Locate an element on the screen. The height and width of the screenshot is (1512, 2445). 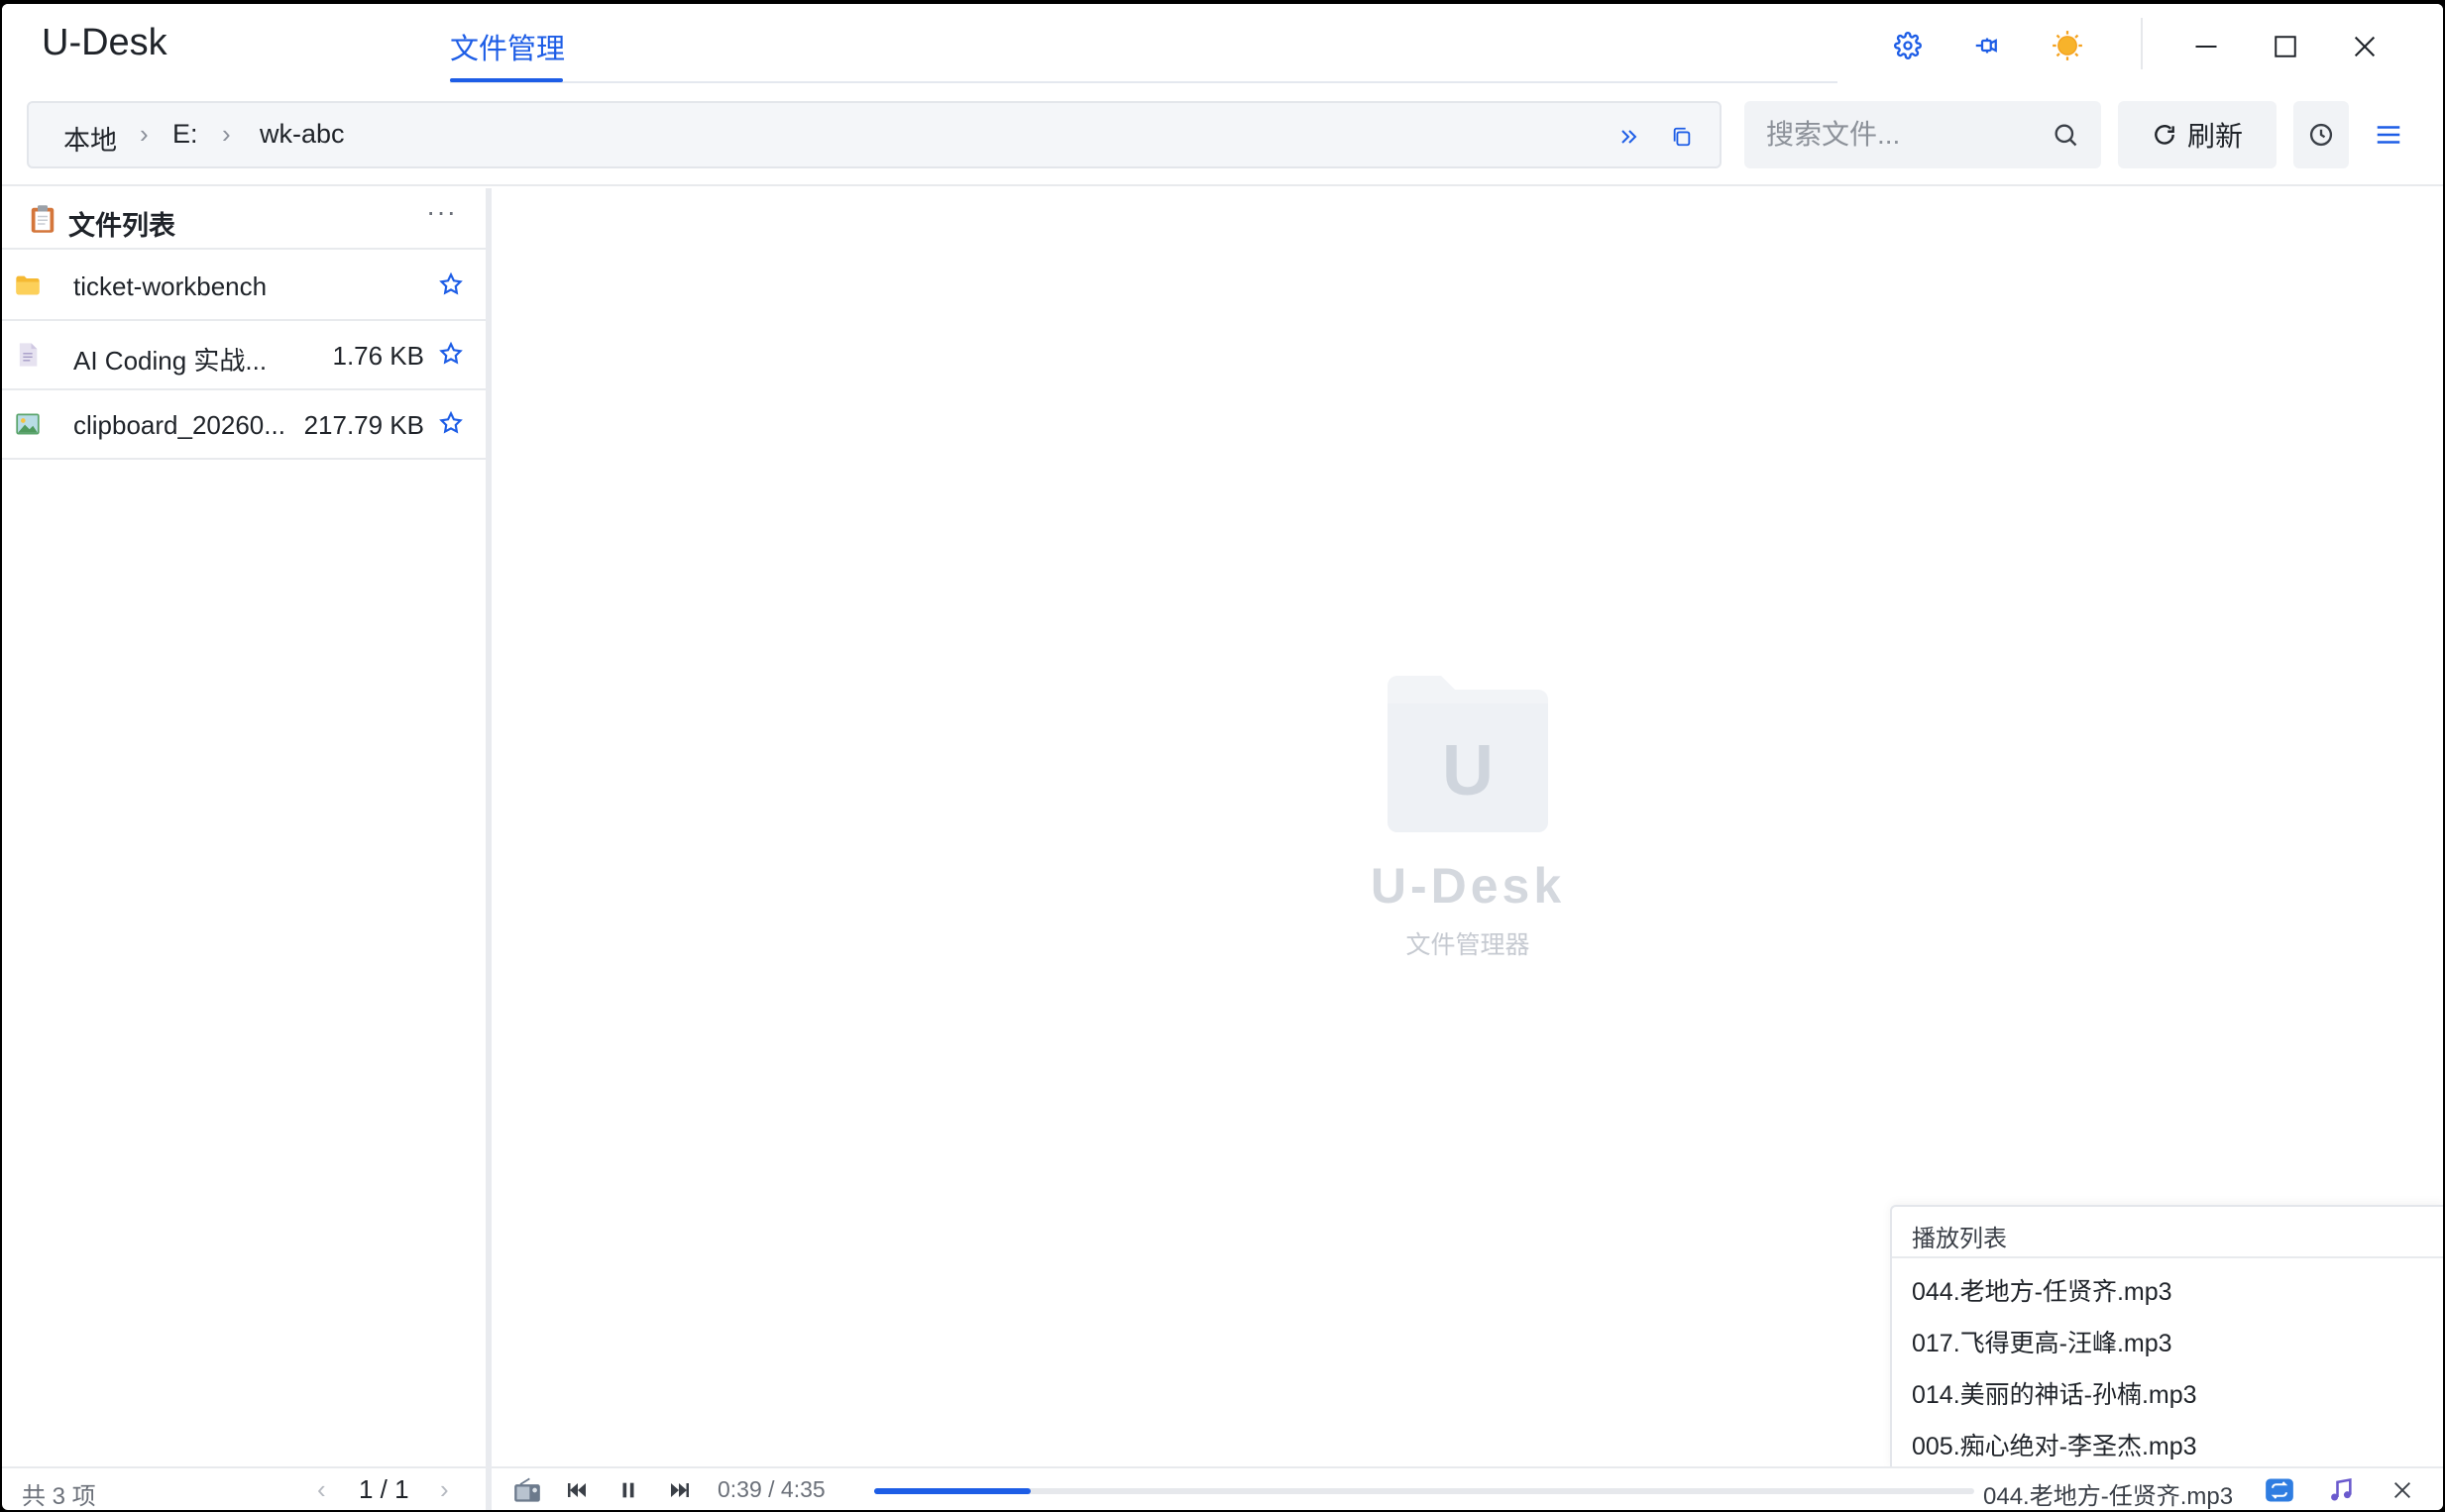
radio-button is located at coordinates (527, 1490).